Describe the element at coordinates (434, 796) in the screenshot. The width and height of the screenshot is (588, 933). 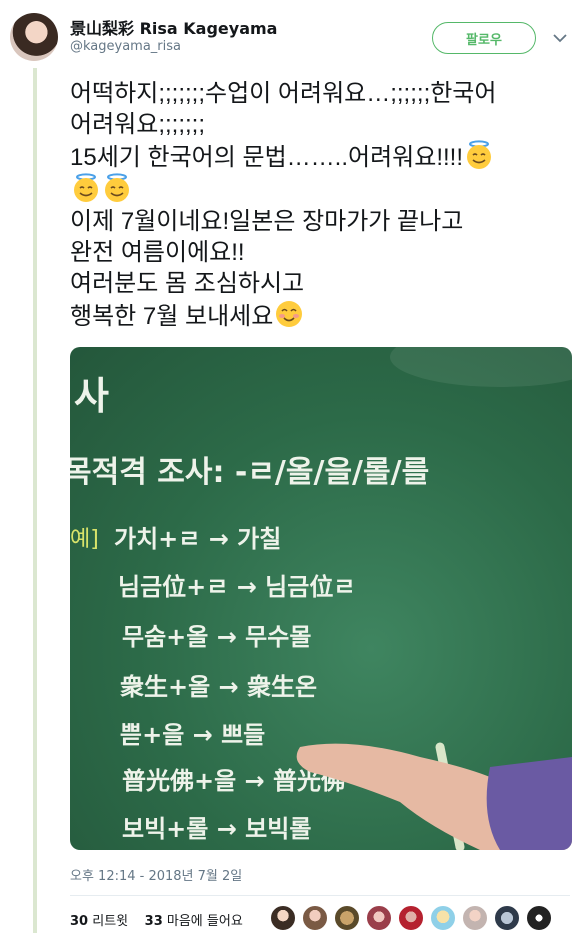
I see `hand-with-pen` at that location.